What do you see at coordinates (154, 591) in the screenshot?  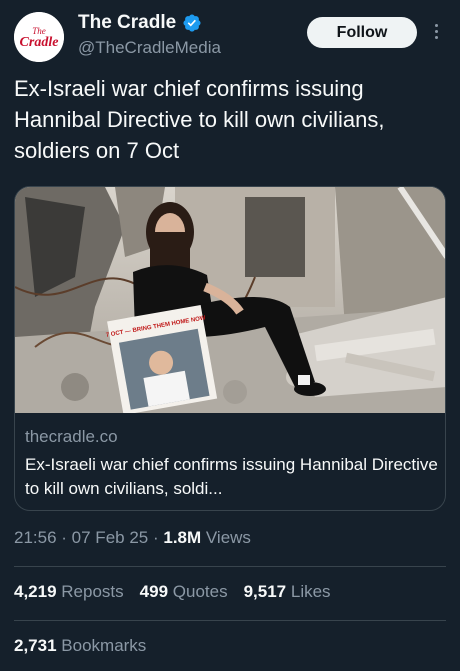 I see `quotes-count: 499` at bounding box center [154, 591].